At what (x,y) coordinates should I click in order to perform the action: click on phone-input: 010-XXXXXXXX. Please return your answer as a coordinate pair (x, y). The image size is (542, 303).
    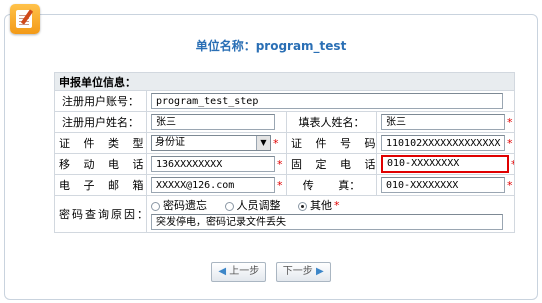
    Looking at the image, I should click on (445, 164).